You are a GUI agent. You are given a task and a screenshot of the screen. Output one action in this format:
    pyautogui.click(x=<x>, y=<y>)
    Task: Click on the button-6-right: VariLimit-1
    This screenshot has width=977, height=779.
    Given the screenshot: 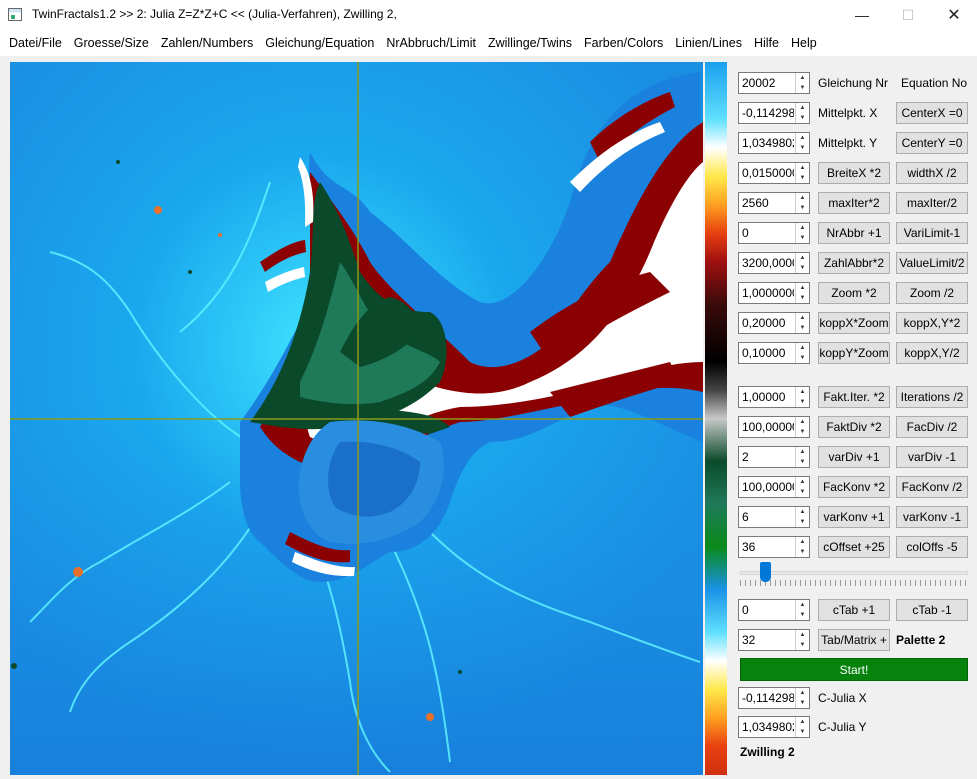 What is the action you would take?
    pyautogui.click(x=932, y=233)
    